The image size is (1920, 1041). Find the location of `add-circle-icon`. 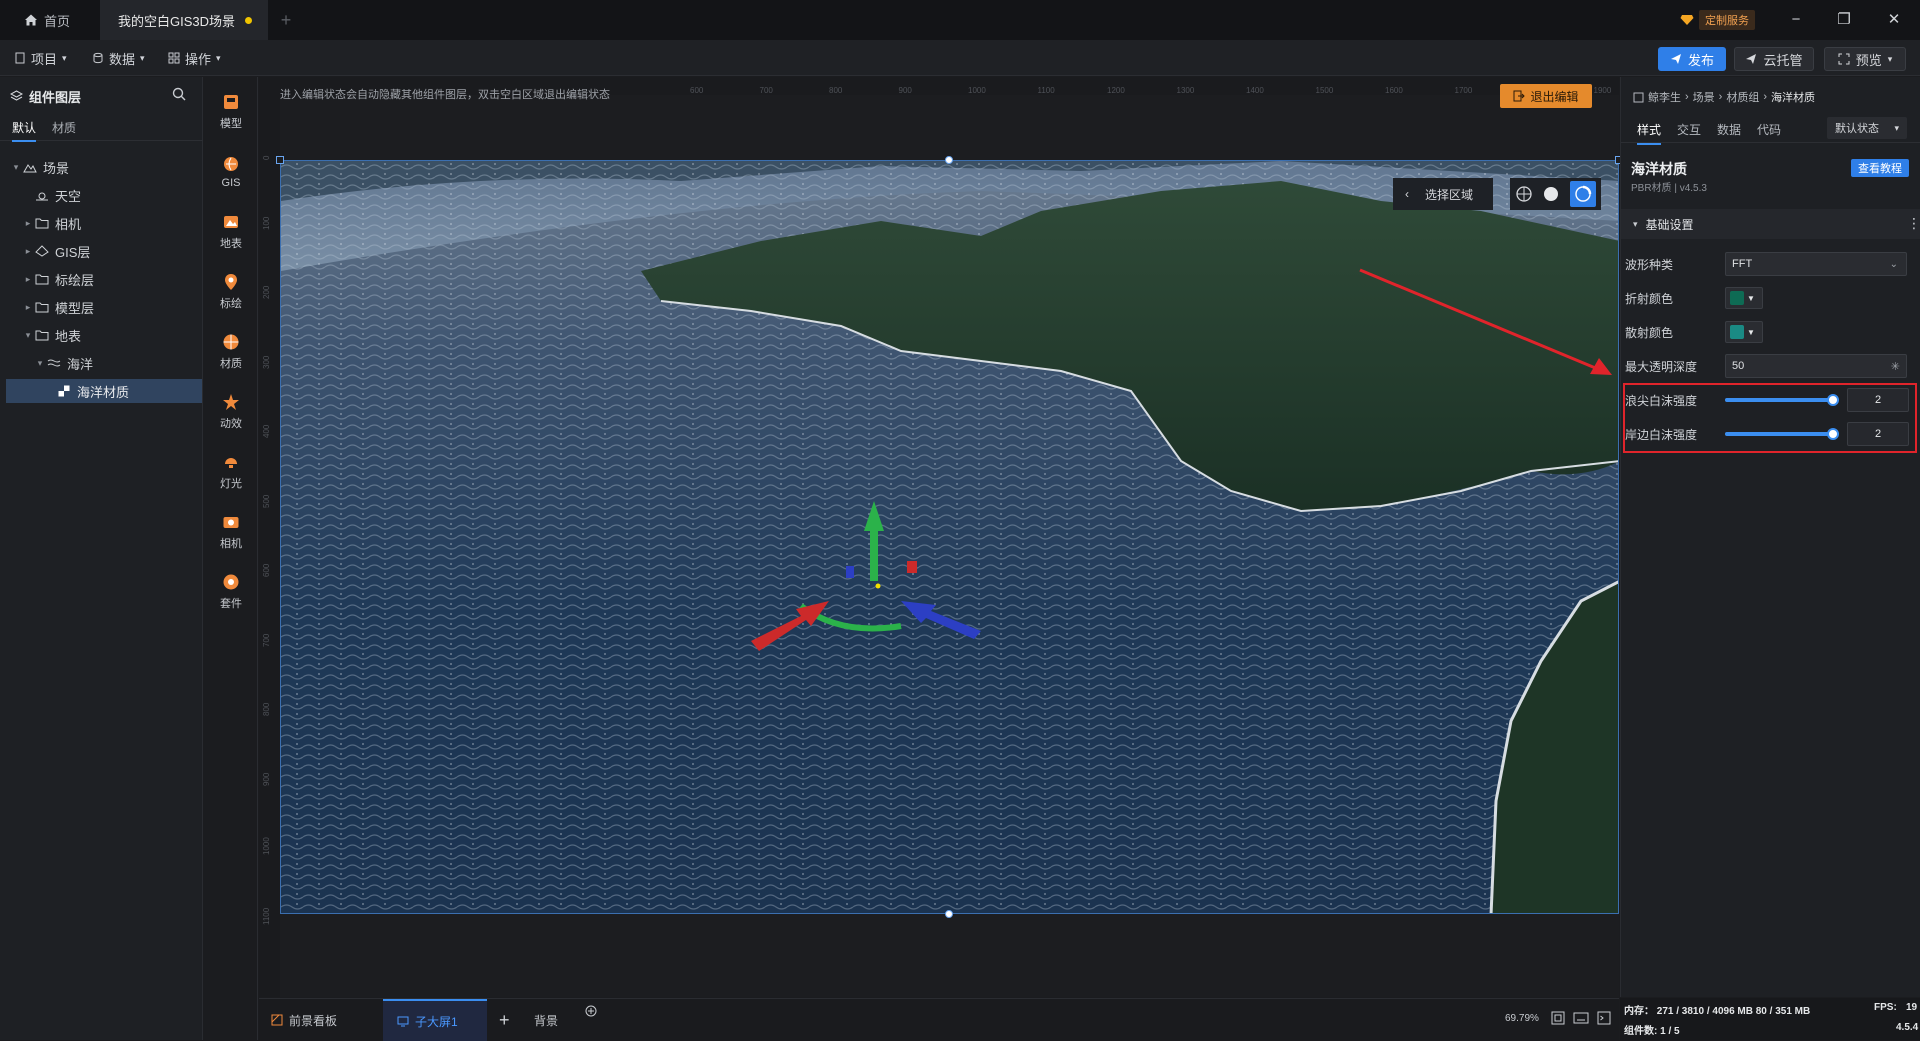

add-circle-icon is located at coordinates (591, 1011).